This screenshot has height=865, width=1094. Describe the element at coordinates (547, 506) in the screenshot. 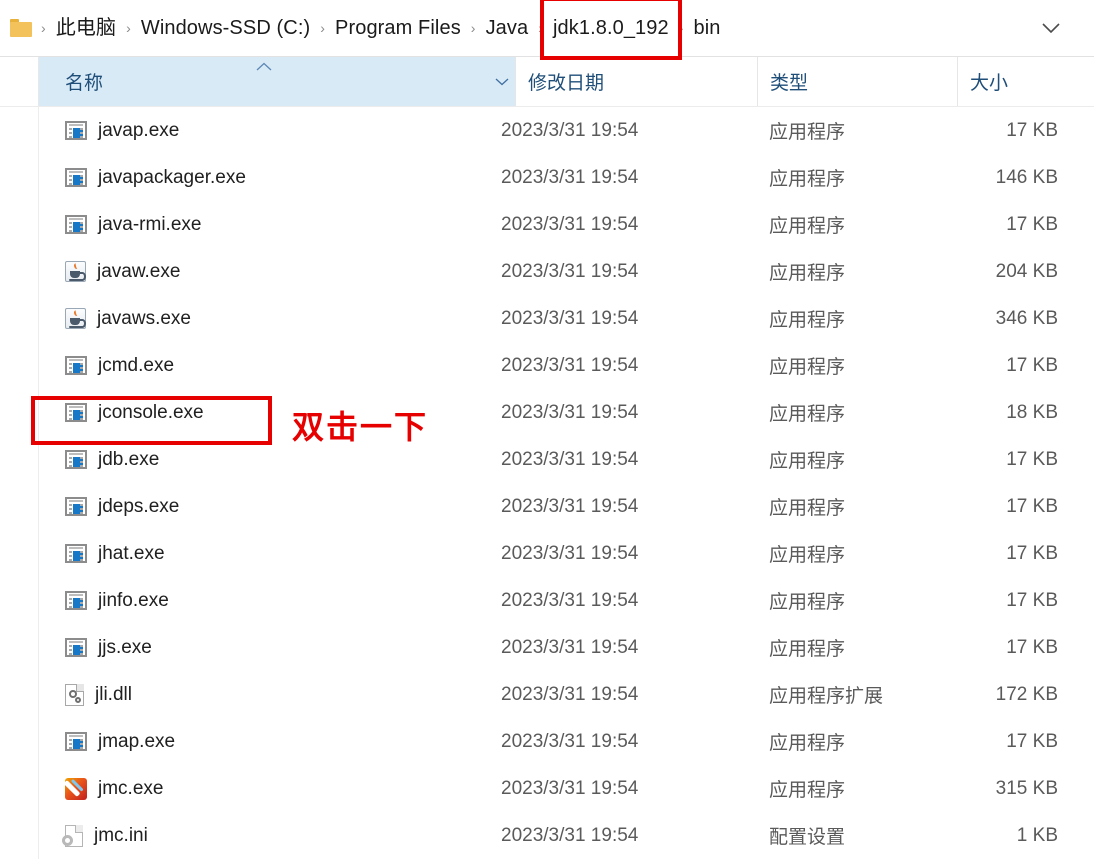

I see `table-row: jdeps.exe 2023/3/31 19:54 应用程序 17 KB` at that location.